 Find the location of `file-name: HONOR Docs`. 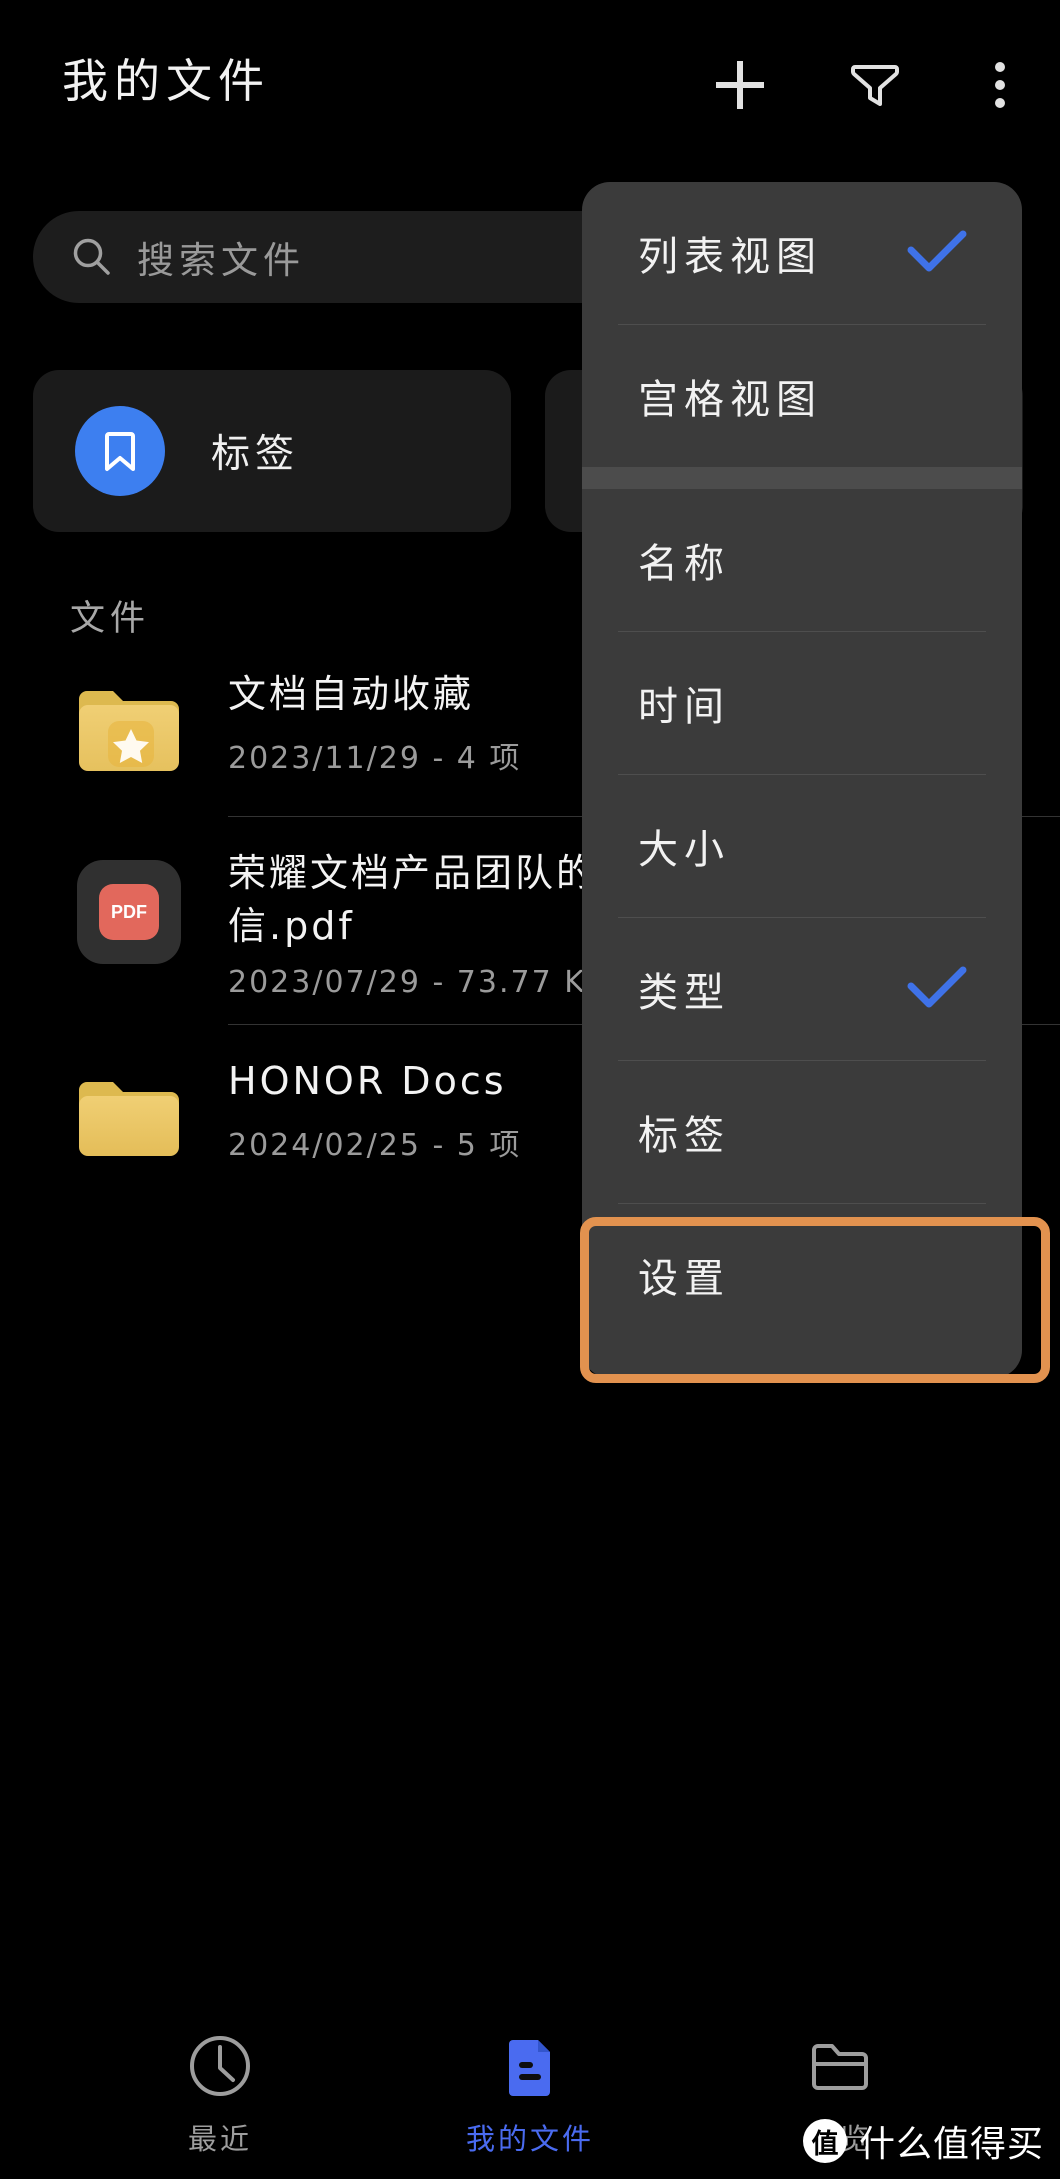

file-name: HONOR Docs is located at coordinates (367, 1081).